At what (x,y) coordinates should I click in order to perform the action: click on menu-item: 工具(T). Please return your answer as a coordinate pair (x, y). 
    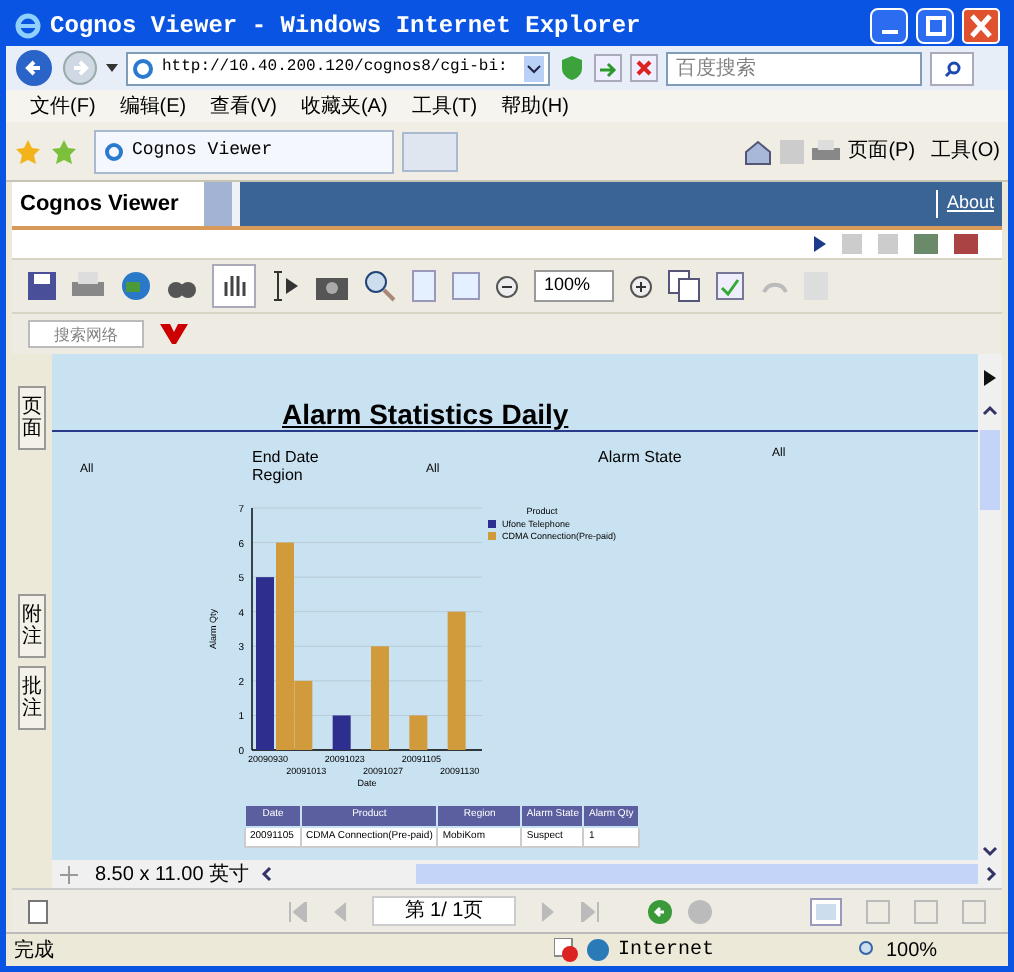
    Looking at the image, I should click on (444, 106).